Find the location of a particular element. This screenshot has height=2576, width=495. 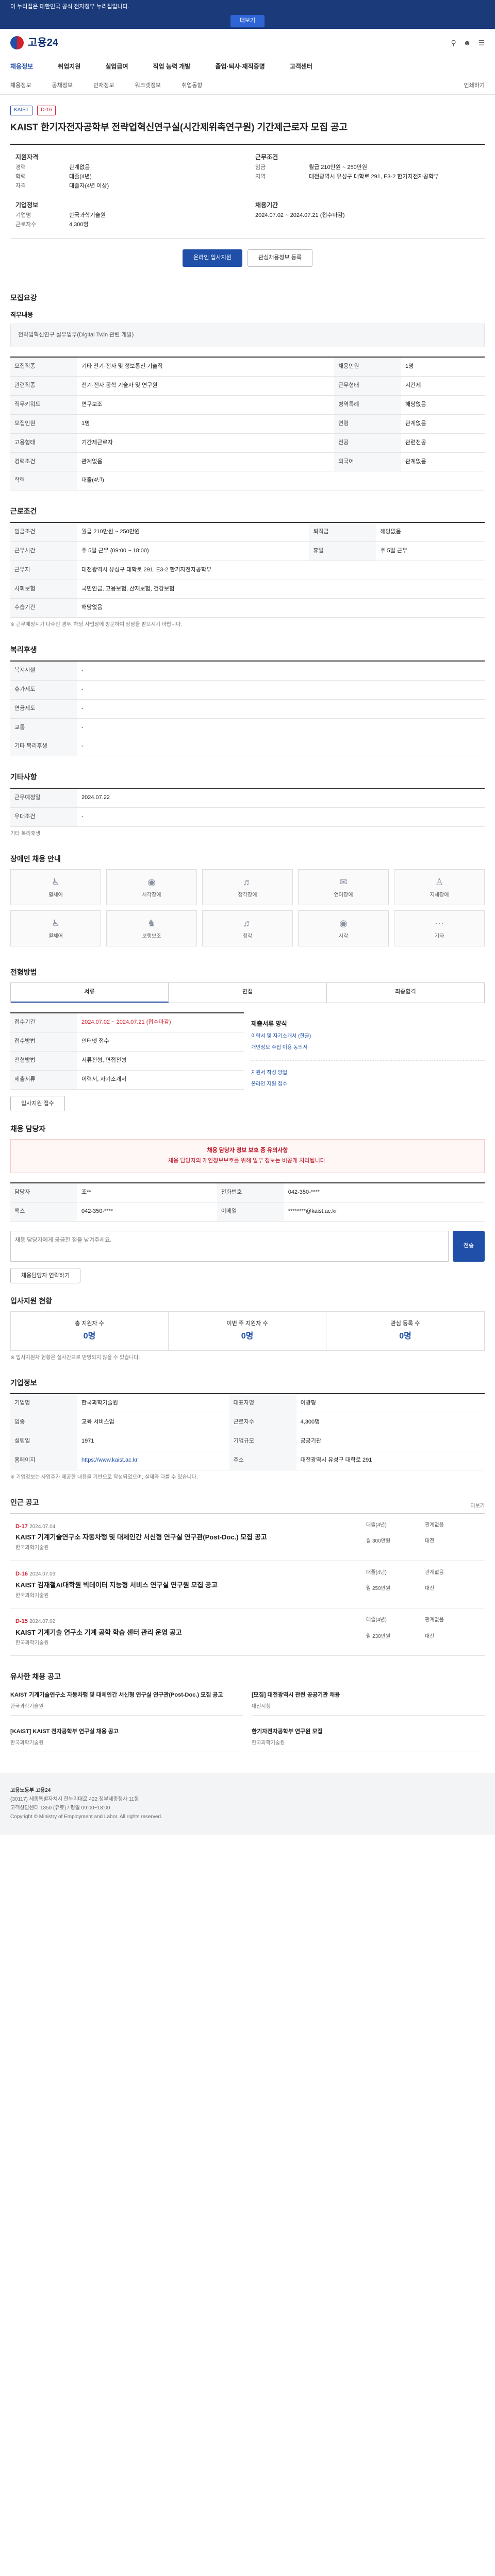

tab-final: 최종합격 is located at coordinates (406, 993).